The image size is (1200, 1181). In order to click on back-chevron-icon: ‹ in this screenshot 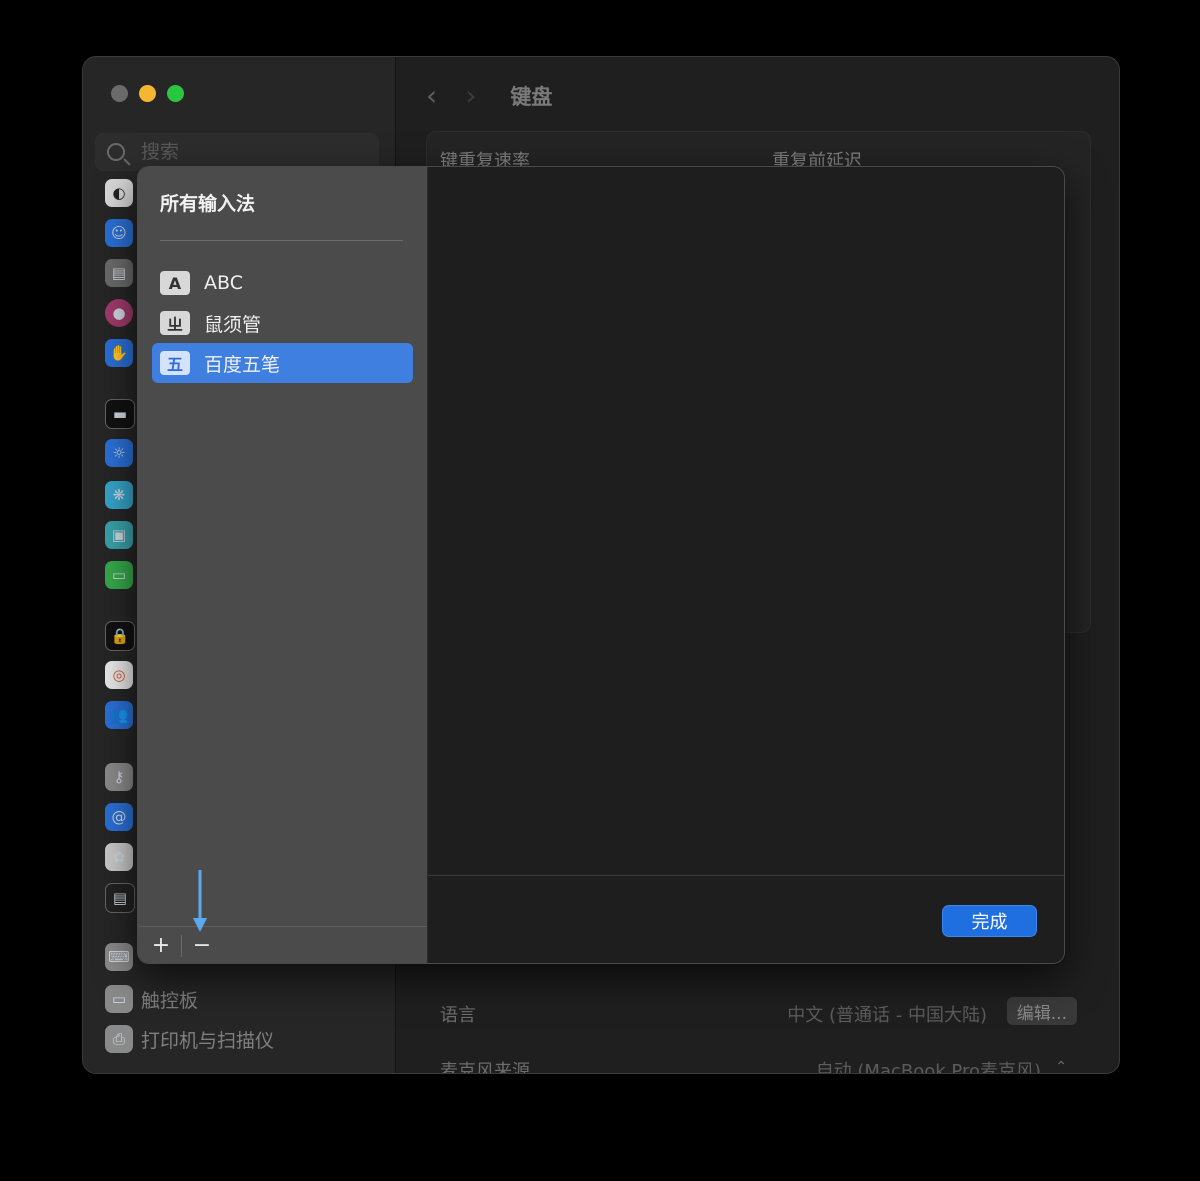, I will do `click(431, 95)`.